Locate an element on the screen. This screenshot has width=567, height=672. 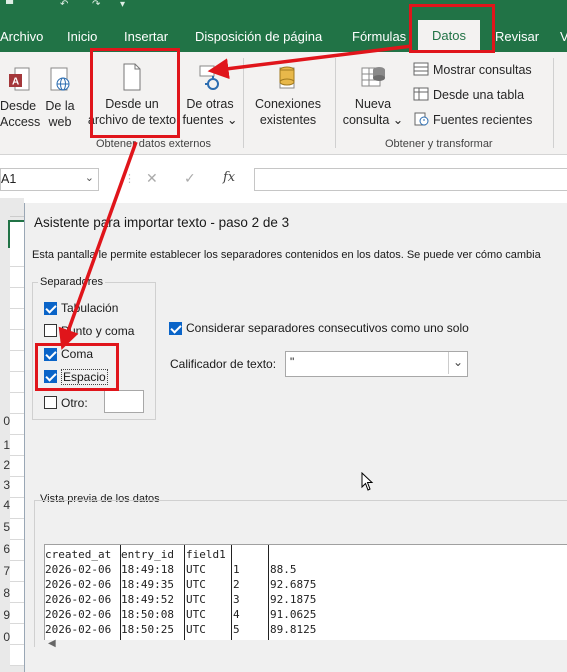
svg-text: A is located at coordinates (15, 82).